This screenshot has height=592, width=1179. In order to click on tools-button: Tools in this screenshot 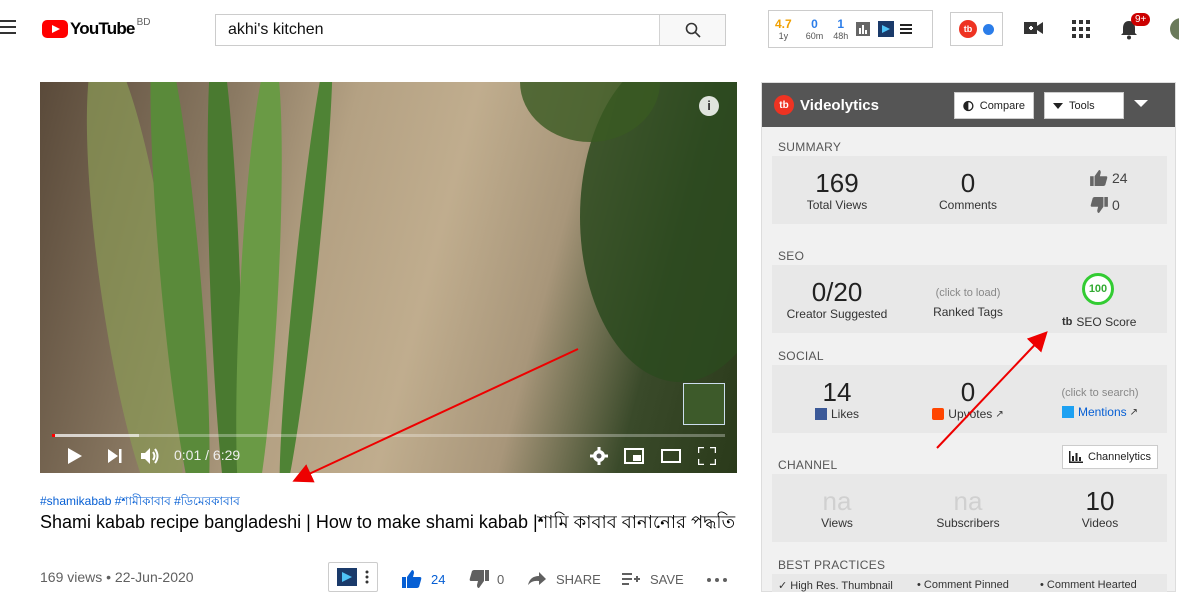, I will do `click(1084, 105)`.